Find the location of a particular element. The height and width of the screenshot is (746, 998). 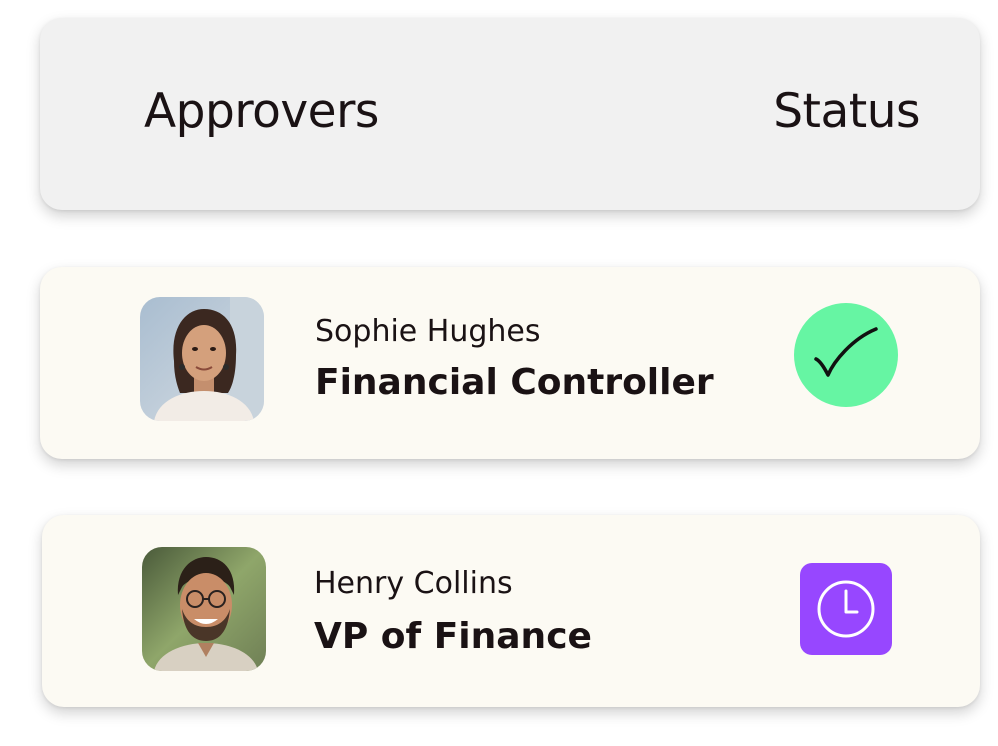

status-approved-badge is located at coordinates (846, 355).